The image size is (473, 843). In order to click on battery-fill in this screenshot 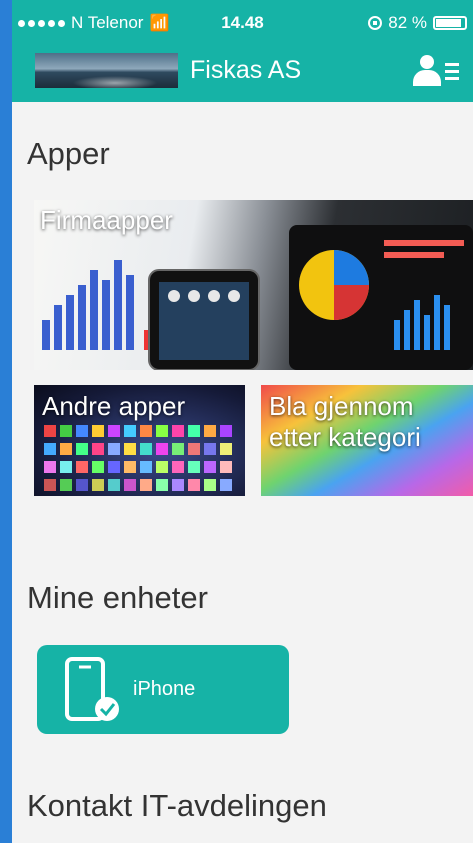, I will do `click(448, 23)`.